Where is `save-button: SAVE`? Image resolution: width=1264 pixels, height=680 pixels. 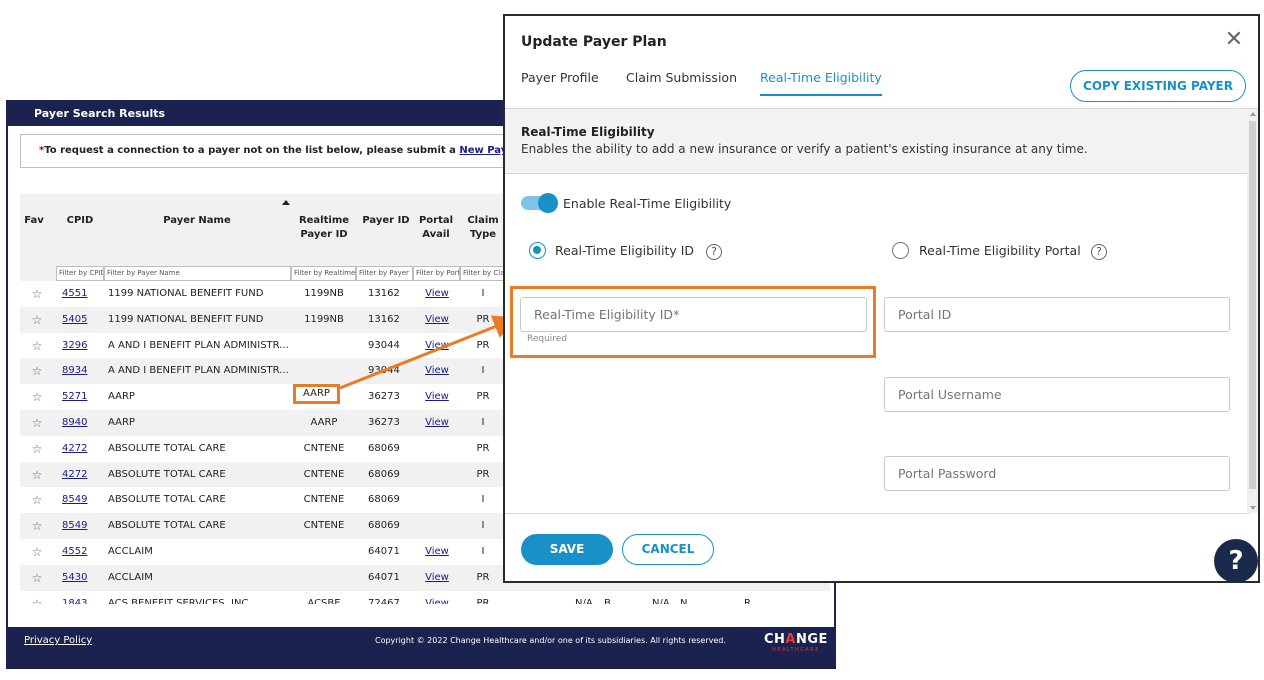 save-button: SAVE is located at coordinates (567, 549).